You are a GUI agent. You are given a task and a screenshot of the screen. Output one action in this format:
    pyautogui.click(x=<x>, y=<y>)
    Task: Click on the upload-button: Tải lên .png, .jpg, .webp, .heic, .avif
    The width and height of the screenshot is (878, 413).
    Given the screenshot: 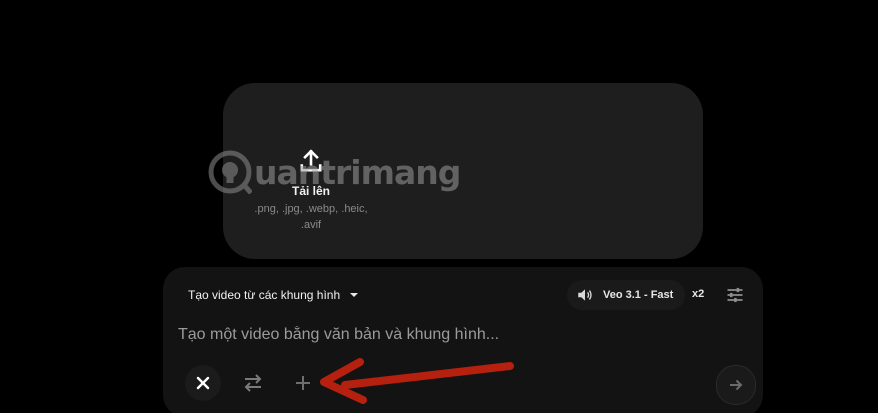 What is the action you would take?
    pyautogui.click(x=311, y=190)
    